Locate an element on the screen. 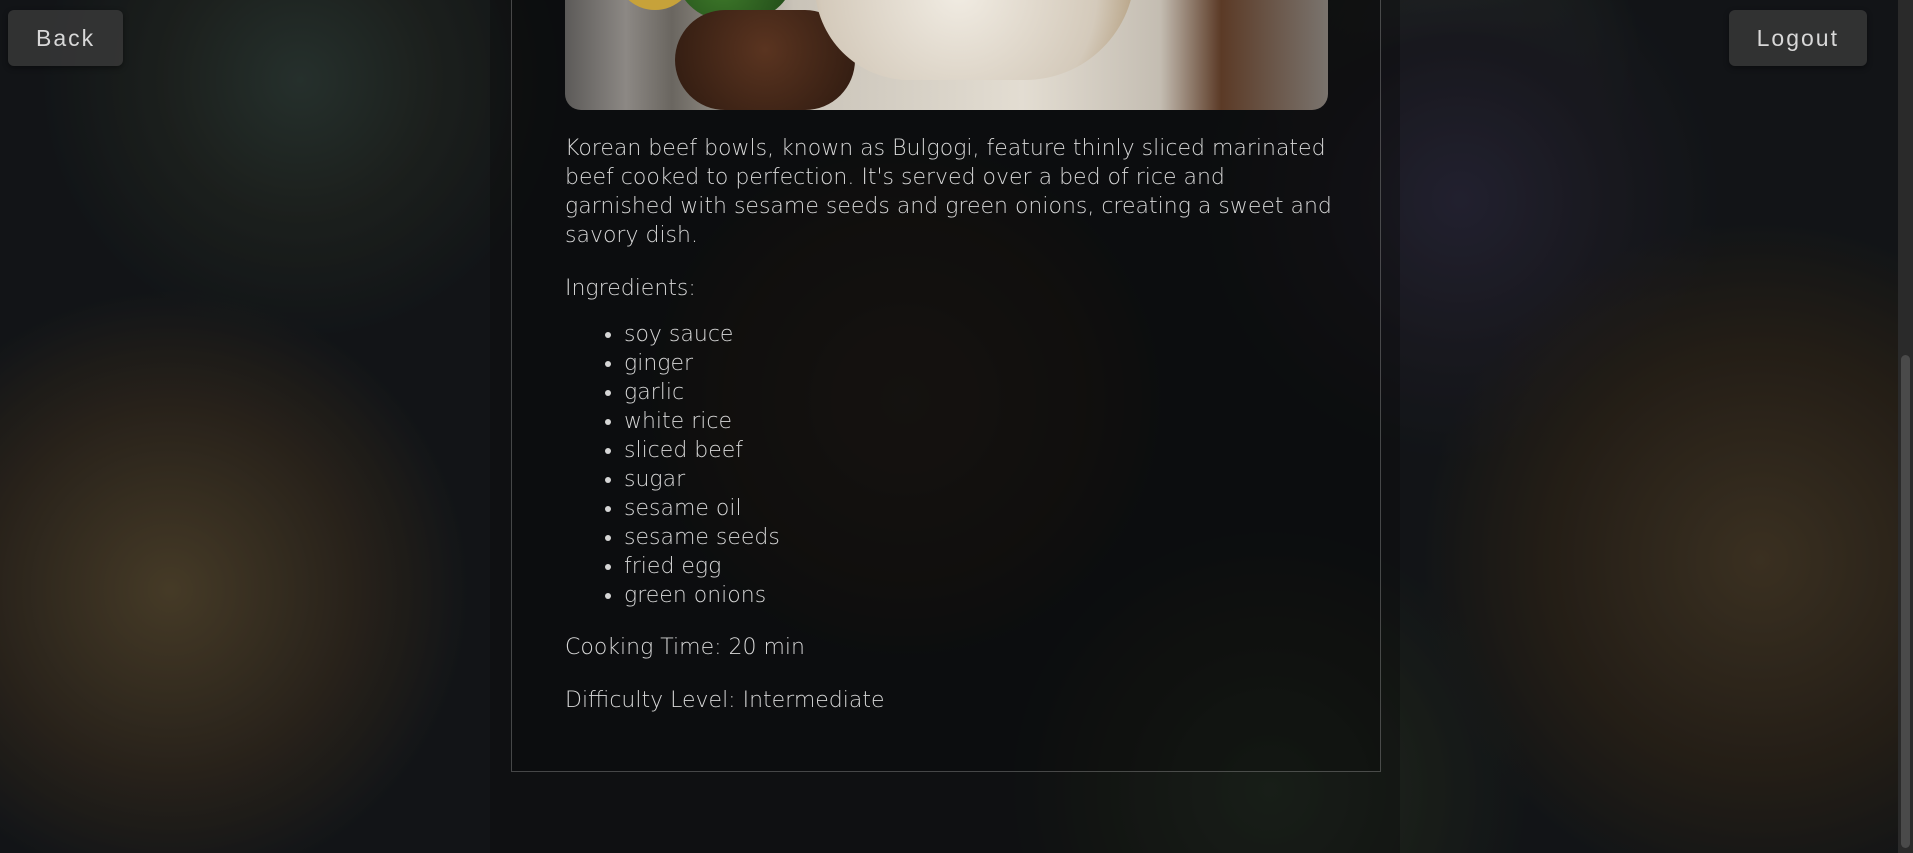 The width and height of the screenshot is (1913, 853). logout-button: Logout is located at coordinates (1797, 38).